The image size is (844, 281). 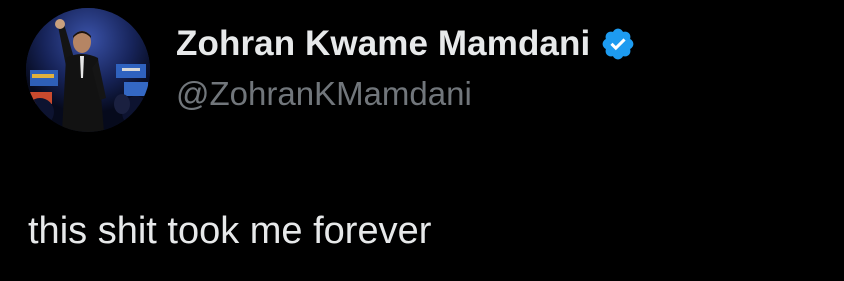 I want to click on verified-badge-icon, so click(x=618, y=44).